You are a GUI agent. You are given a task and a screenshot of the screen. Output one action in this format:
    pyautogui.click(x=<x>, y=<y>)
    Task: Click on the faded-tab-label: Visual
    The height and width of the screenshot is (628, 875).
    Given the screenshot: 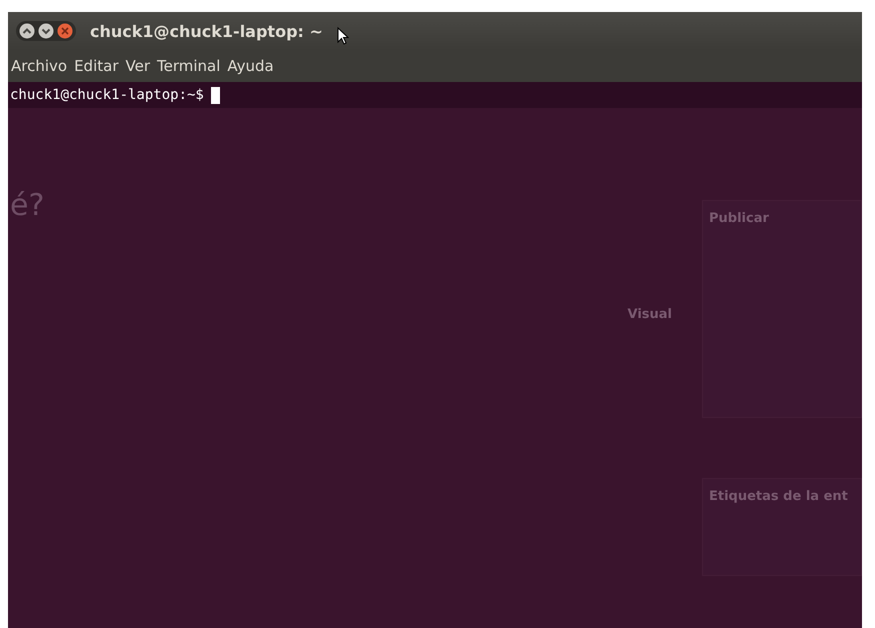 What is the action you would take?
    pyautogui.click(x=649, y=314)
    